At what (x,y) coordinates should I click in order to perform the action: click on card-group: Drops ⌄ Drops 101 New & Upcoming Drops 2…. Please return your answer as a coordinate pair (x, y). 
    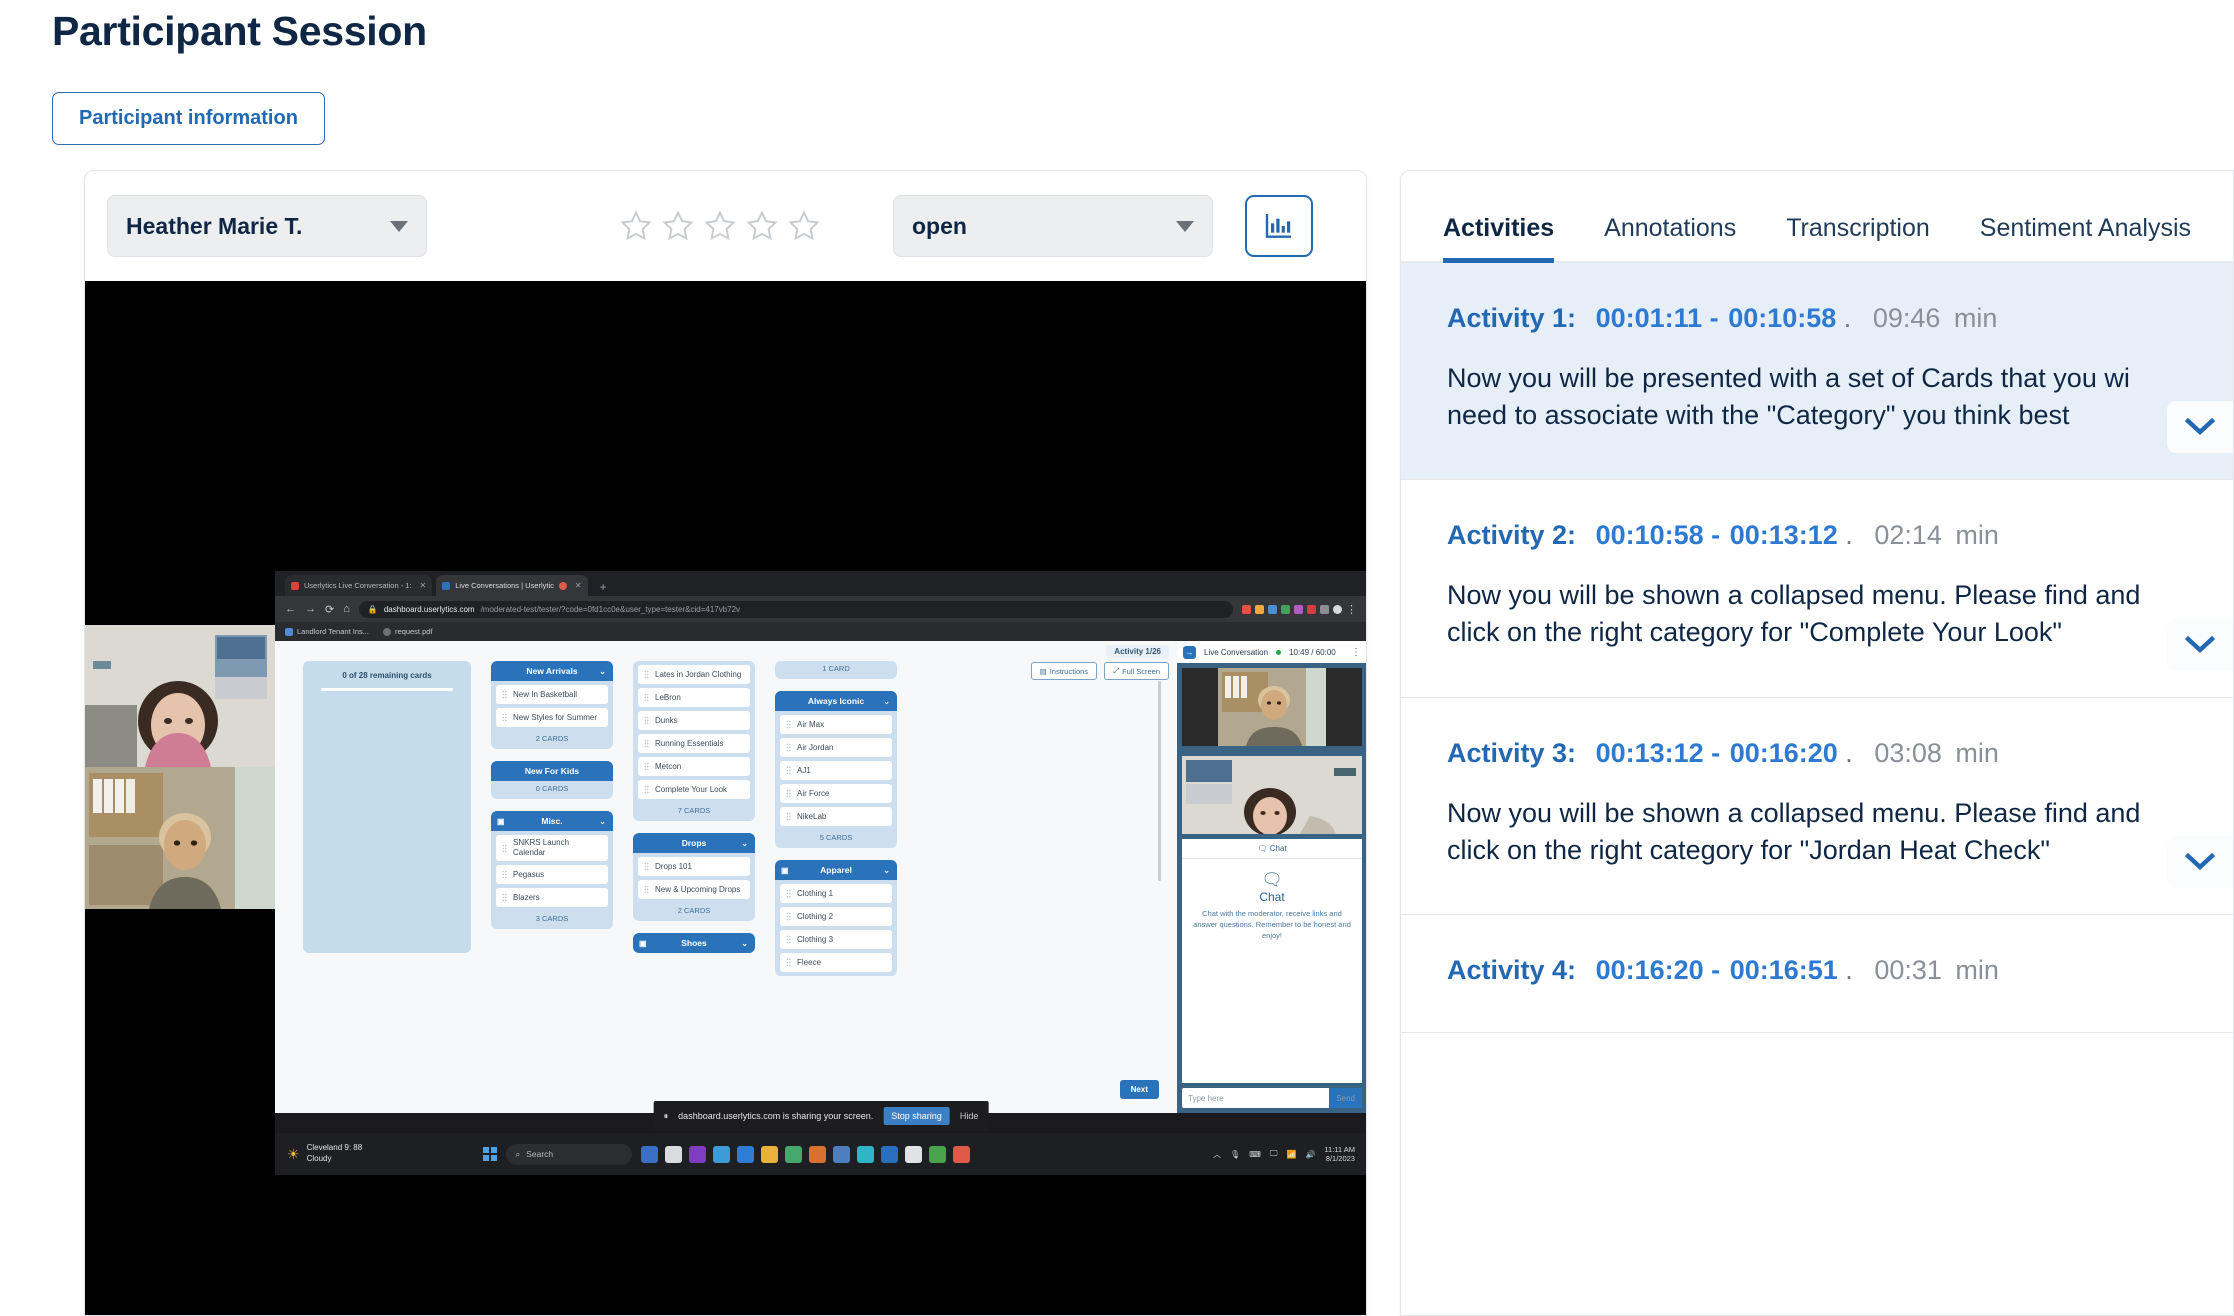
    Looking at the image, I should click on (694, 877).